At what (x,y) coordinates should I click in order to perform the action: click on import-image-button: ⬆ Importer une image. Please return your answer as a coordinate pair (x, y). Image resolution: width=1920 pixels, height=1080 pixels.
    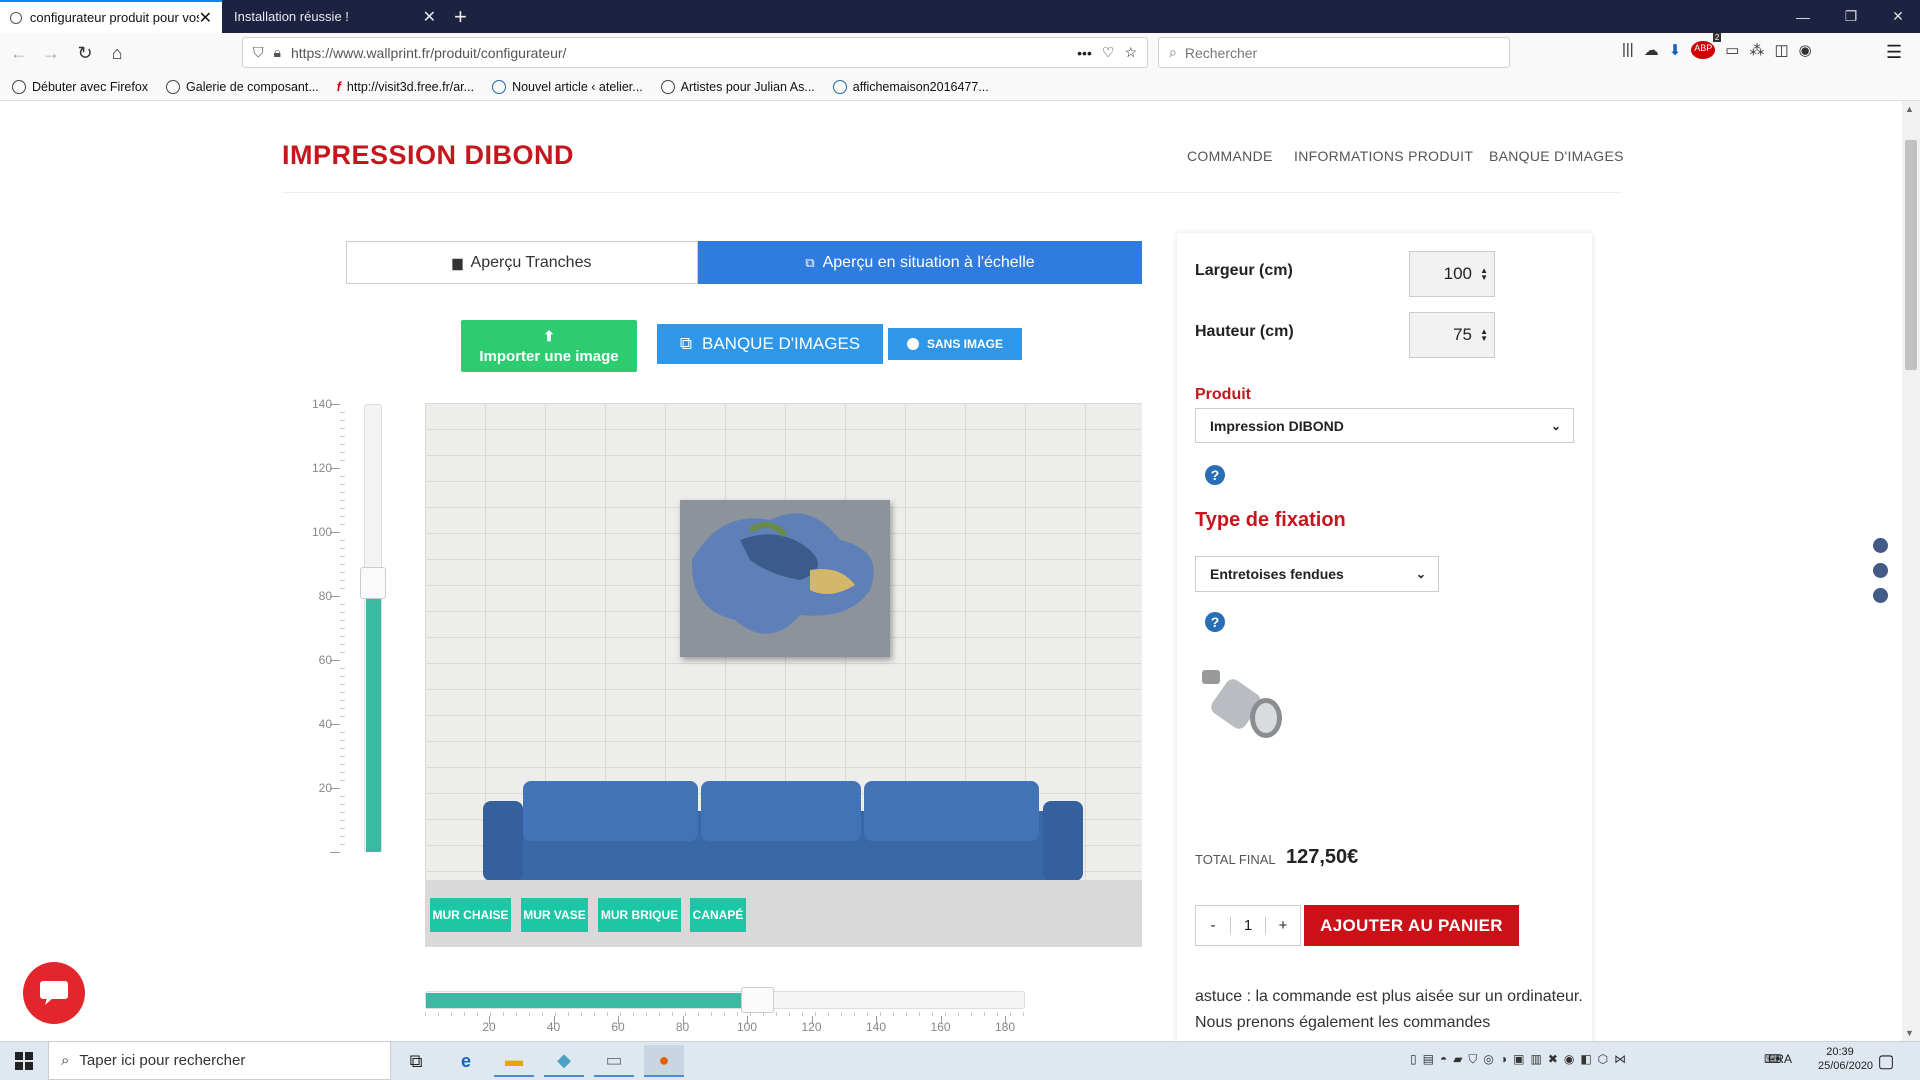
    Looking at the image, I should click on (549, 346).